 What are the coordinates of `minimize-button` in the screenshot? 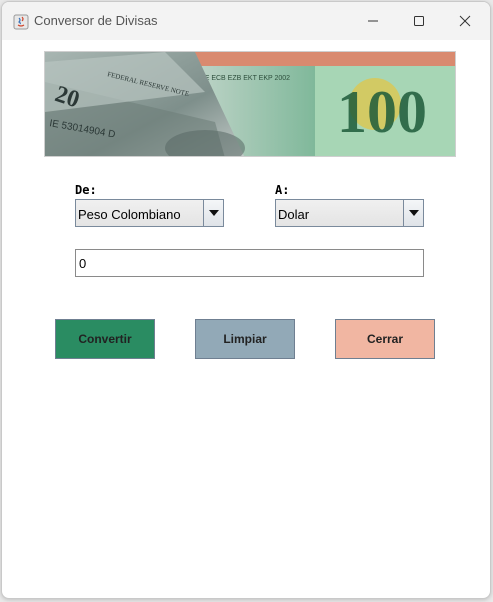 It's located at (373, 21).